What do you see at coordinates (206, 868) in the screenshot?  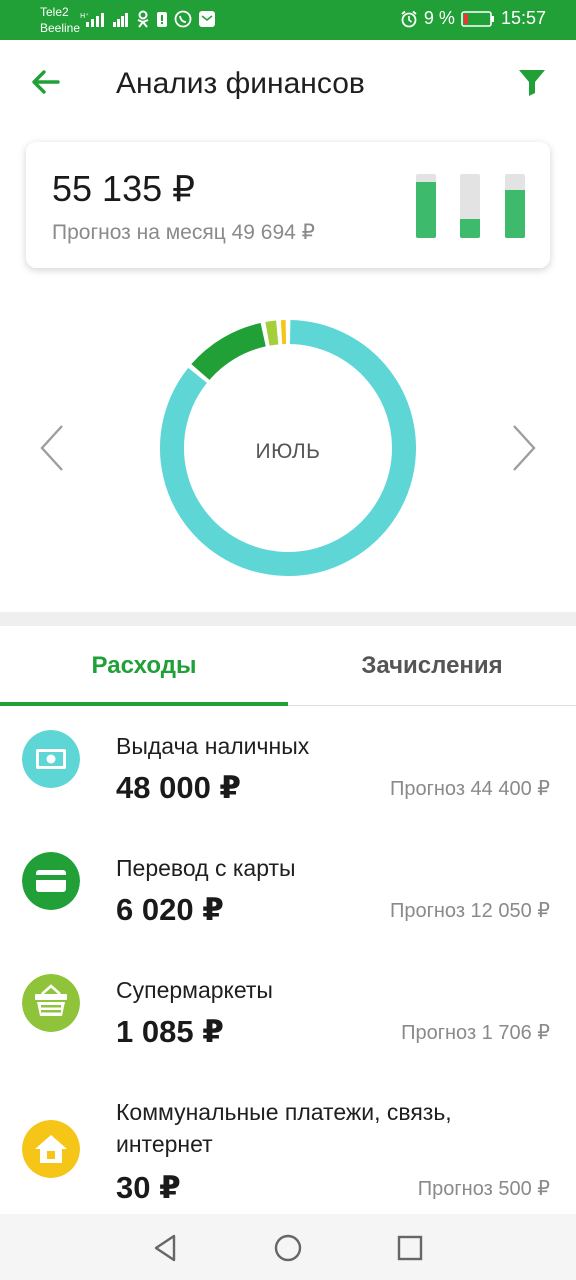 I see `item-name: Перевод с карты` at bounding box center [206, 868].